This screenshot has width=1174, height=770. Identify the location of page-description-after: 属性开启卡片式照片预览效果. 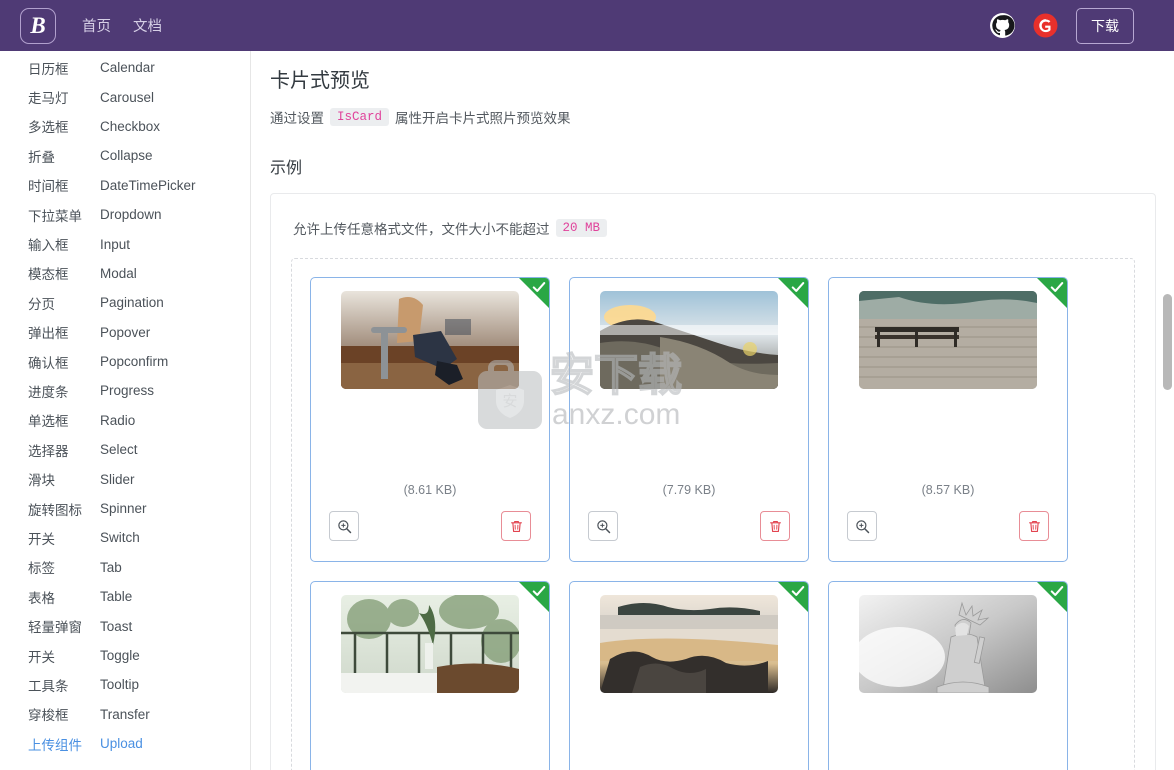
(483, 118).